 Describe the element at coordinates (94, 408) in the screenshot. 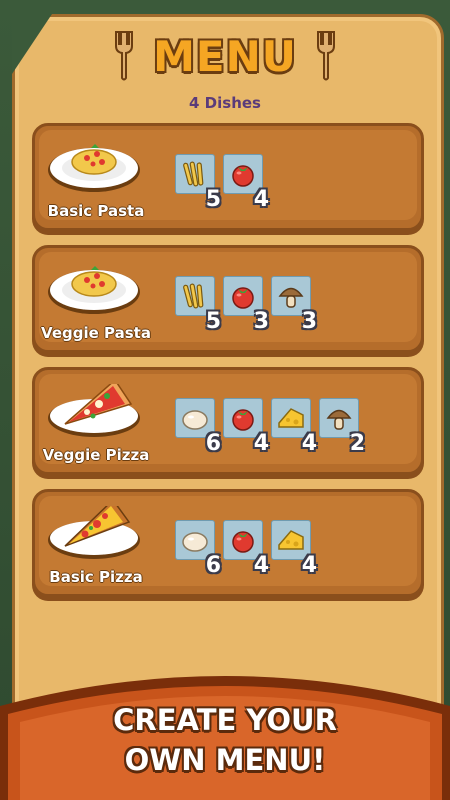

I see `veggie-pizza-plate-icon` at that location.